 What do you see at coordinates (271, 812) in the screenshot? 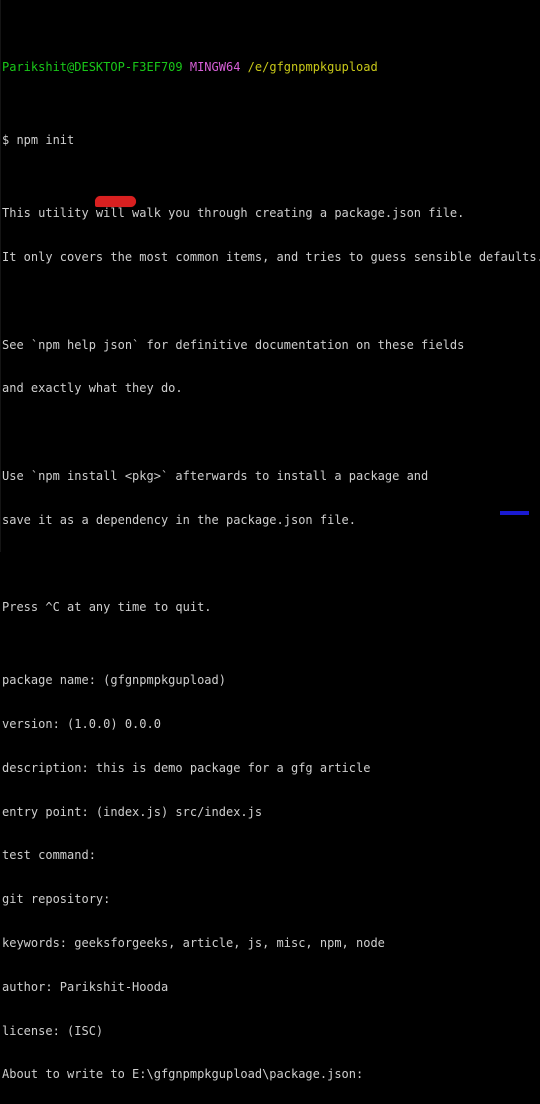
I see `init-prompt-entry-point: entry point: (index.js) src/index.js` at bounding box center [271, 812].